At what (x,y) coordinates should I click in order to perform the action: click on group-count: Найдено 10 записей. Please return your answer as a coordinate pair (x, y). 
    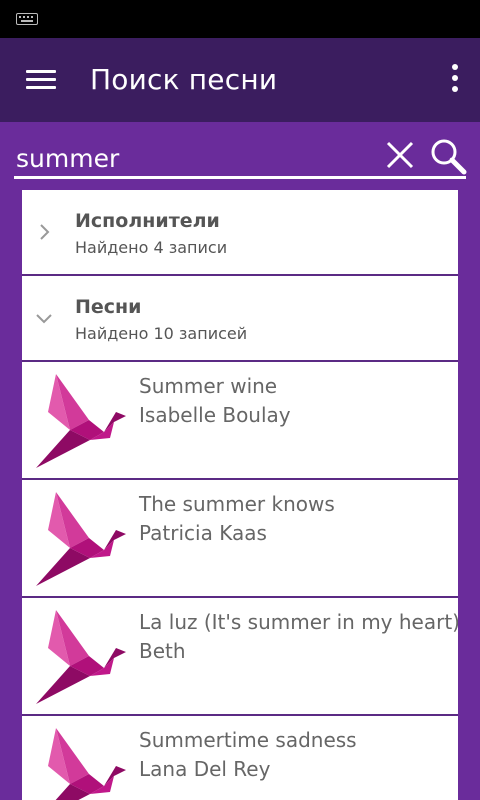
    Looking at the image, I should click on (161, 333).